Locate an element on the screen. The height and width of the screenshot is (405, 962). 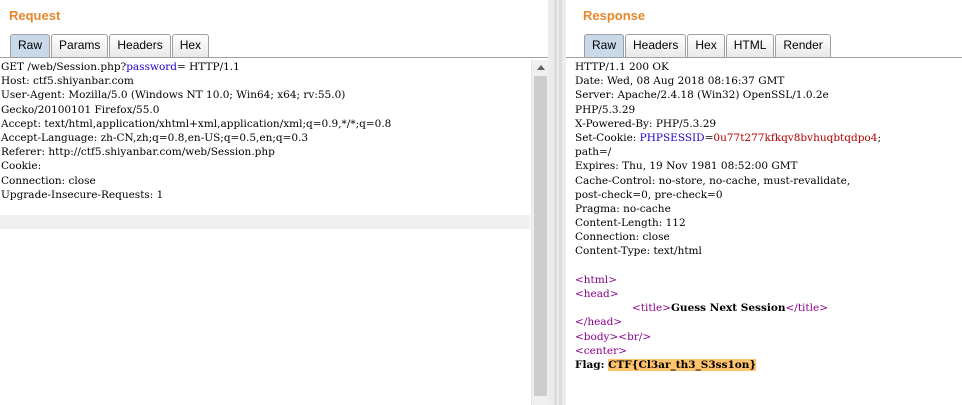
set-cookie-label: Set-Cookie: is located at coordinates (607, 137).